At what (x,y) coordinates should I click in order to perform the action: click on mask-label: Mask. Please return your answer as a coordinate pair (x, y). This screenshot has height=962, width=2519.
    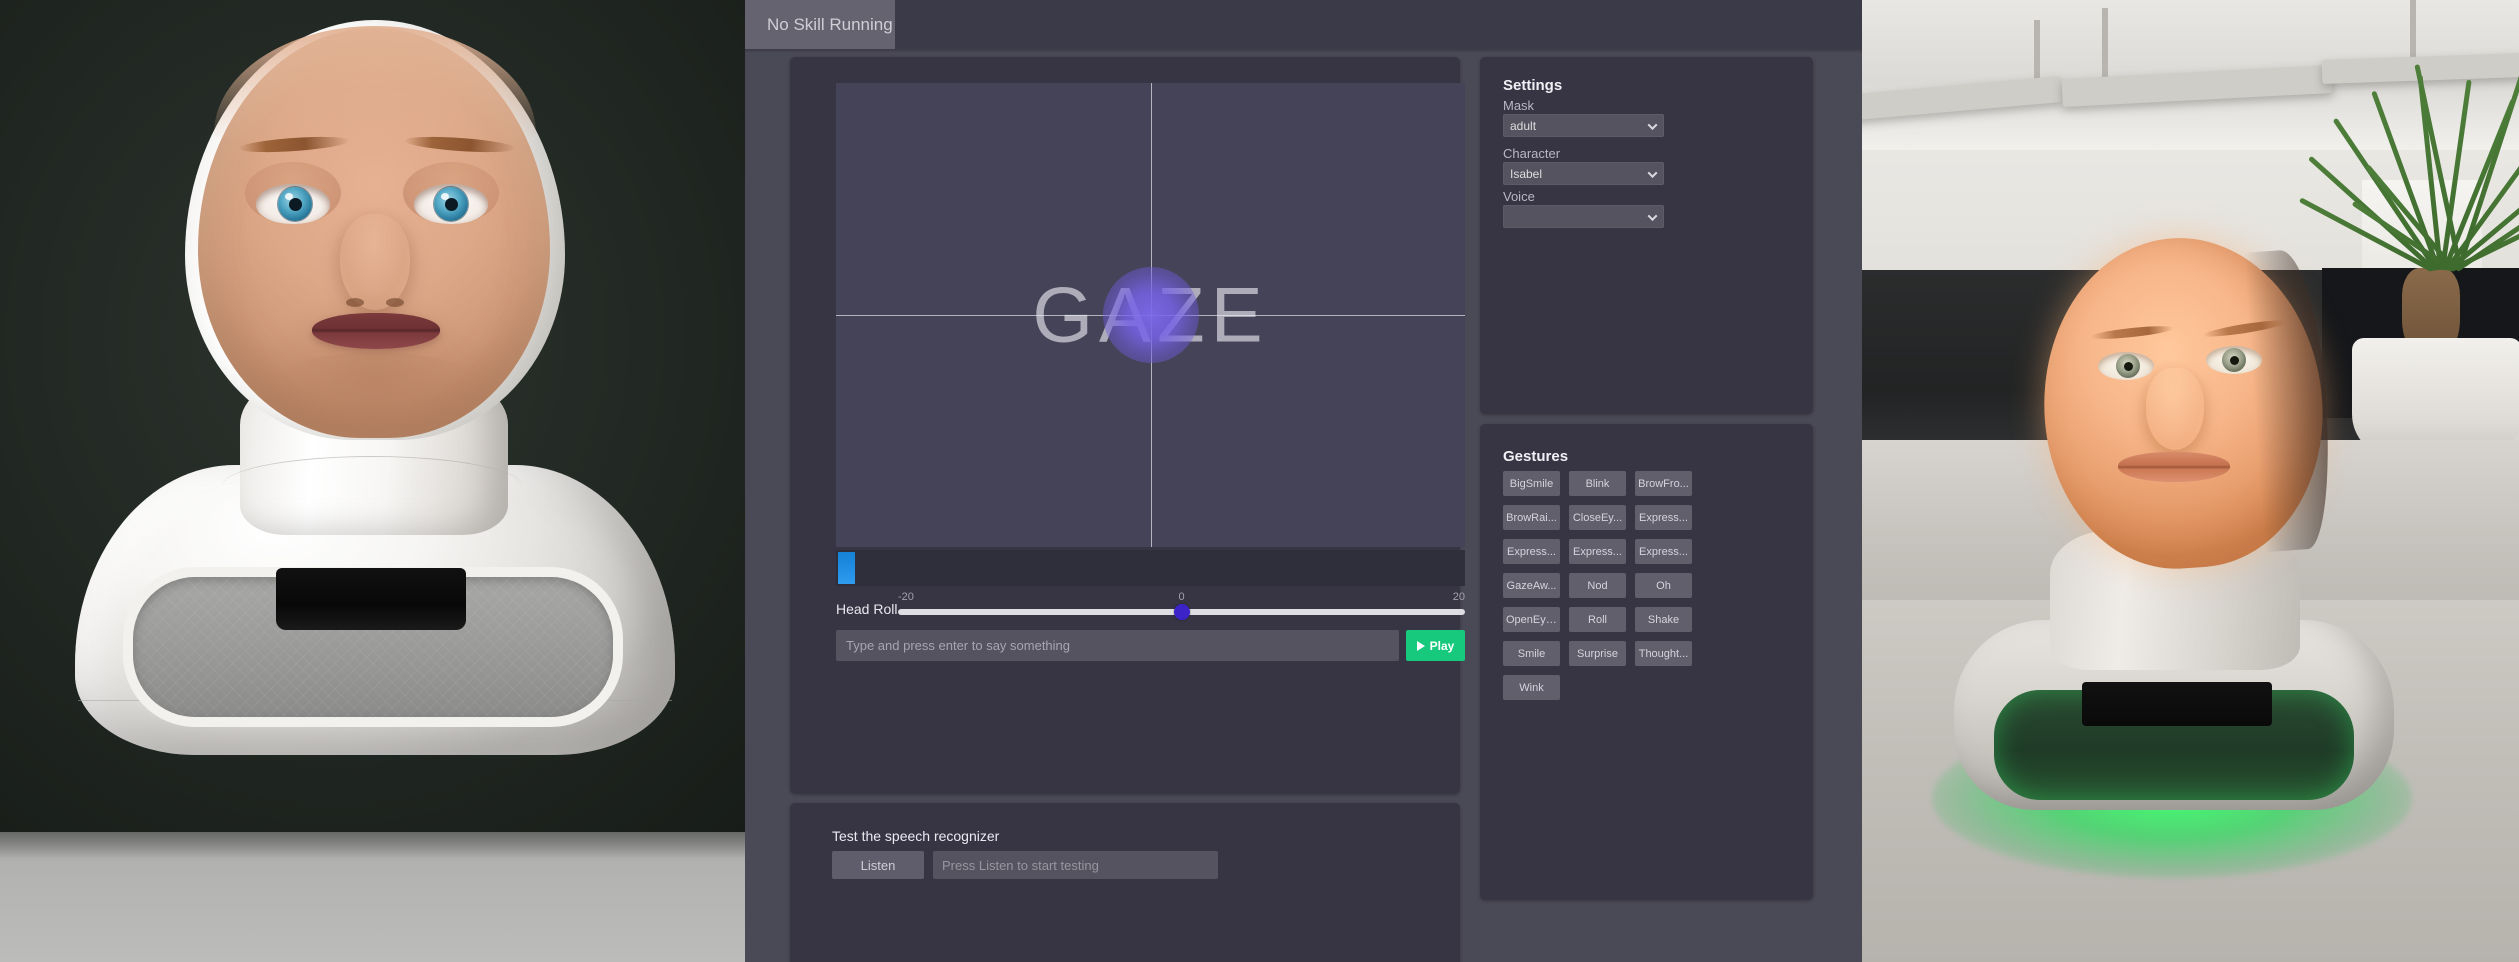
    Looking at the image, I should click on (1519, 105).